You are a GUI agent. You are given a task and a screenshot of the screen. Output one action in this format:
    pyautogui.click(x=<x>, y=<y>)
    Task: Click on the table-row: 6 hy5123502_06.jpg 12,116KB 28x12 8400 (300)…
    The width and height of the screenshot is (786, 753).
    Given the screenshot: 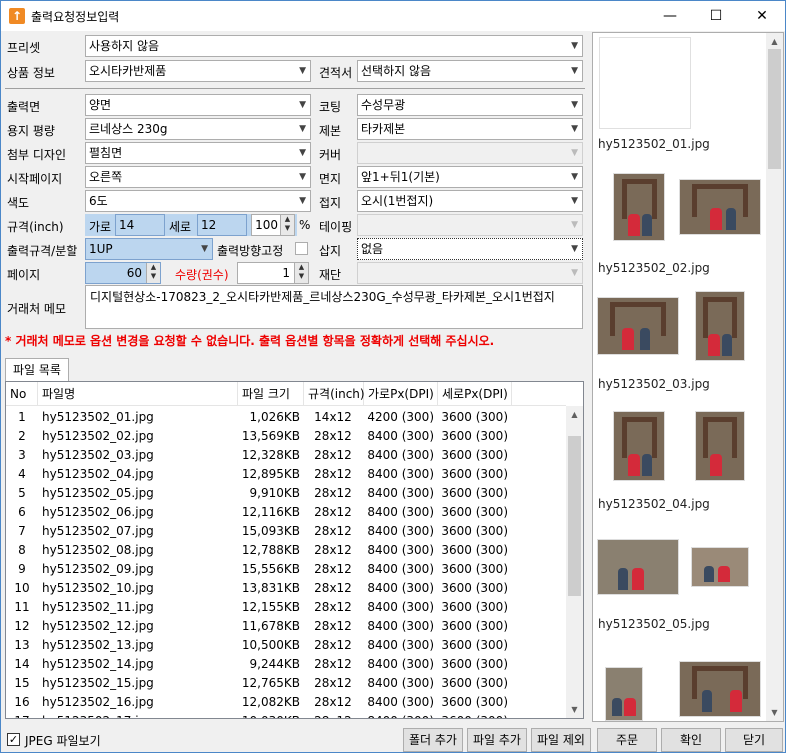 What is the action you would take?
    pyautogui.click(x=286, y=512)
    